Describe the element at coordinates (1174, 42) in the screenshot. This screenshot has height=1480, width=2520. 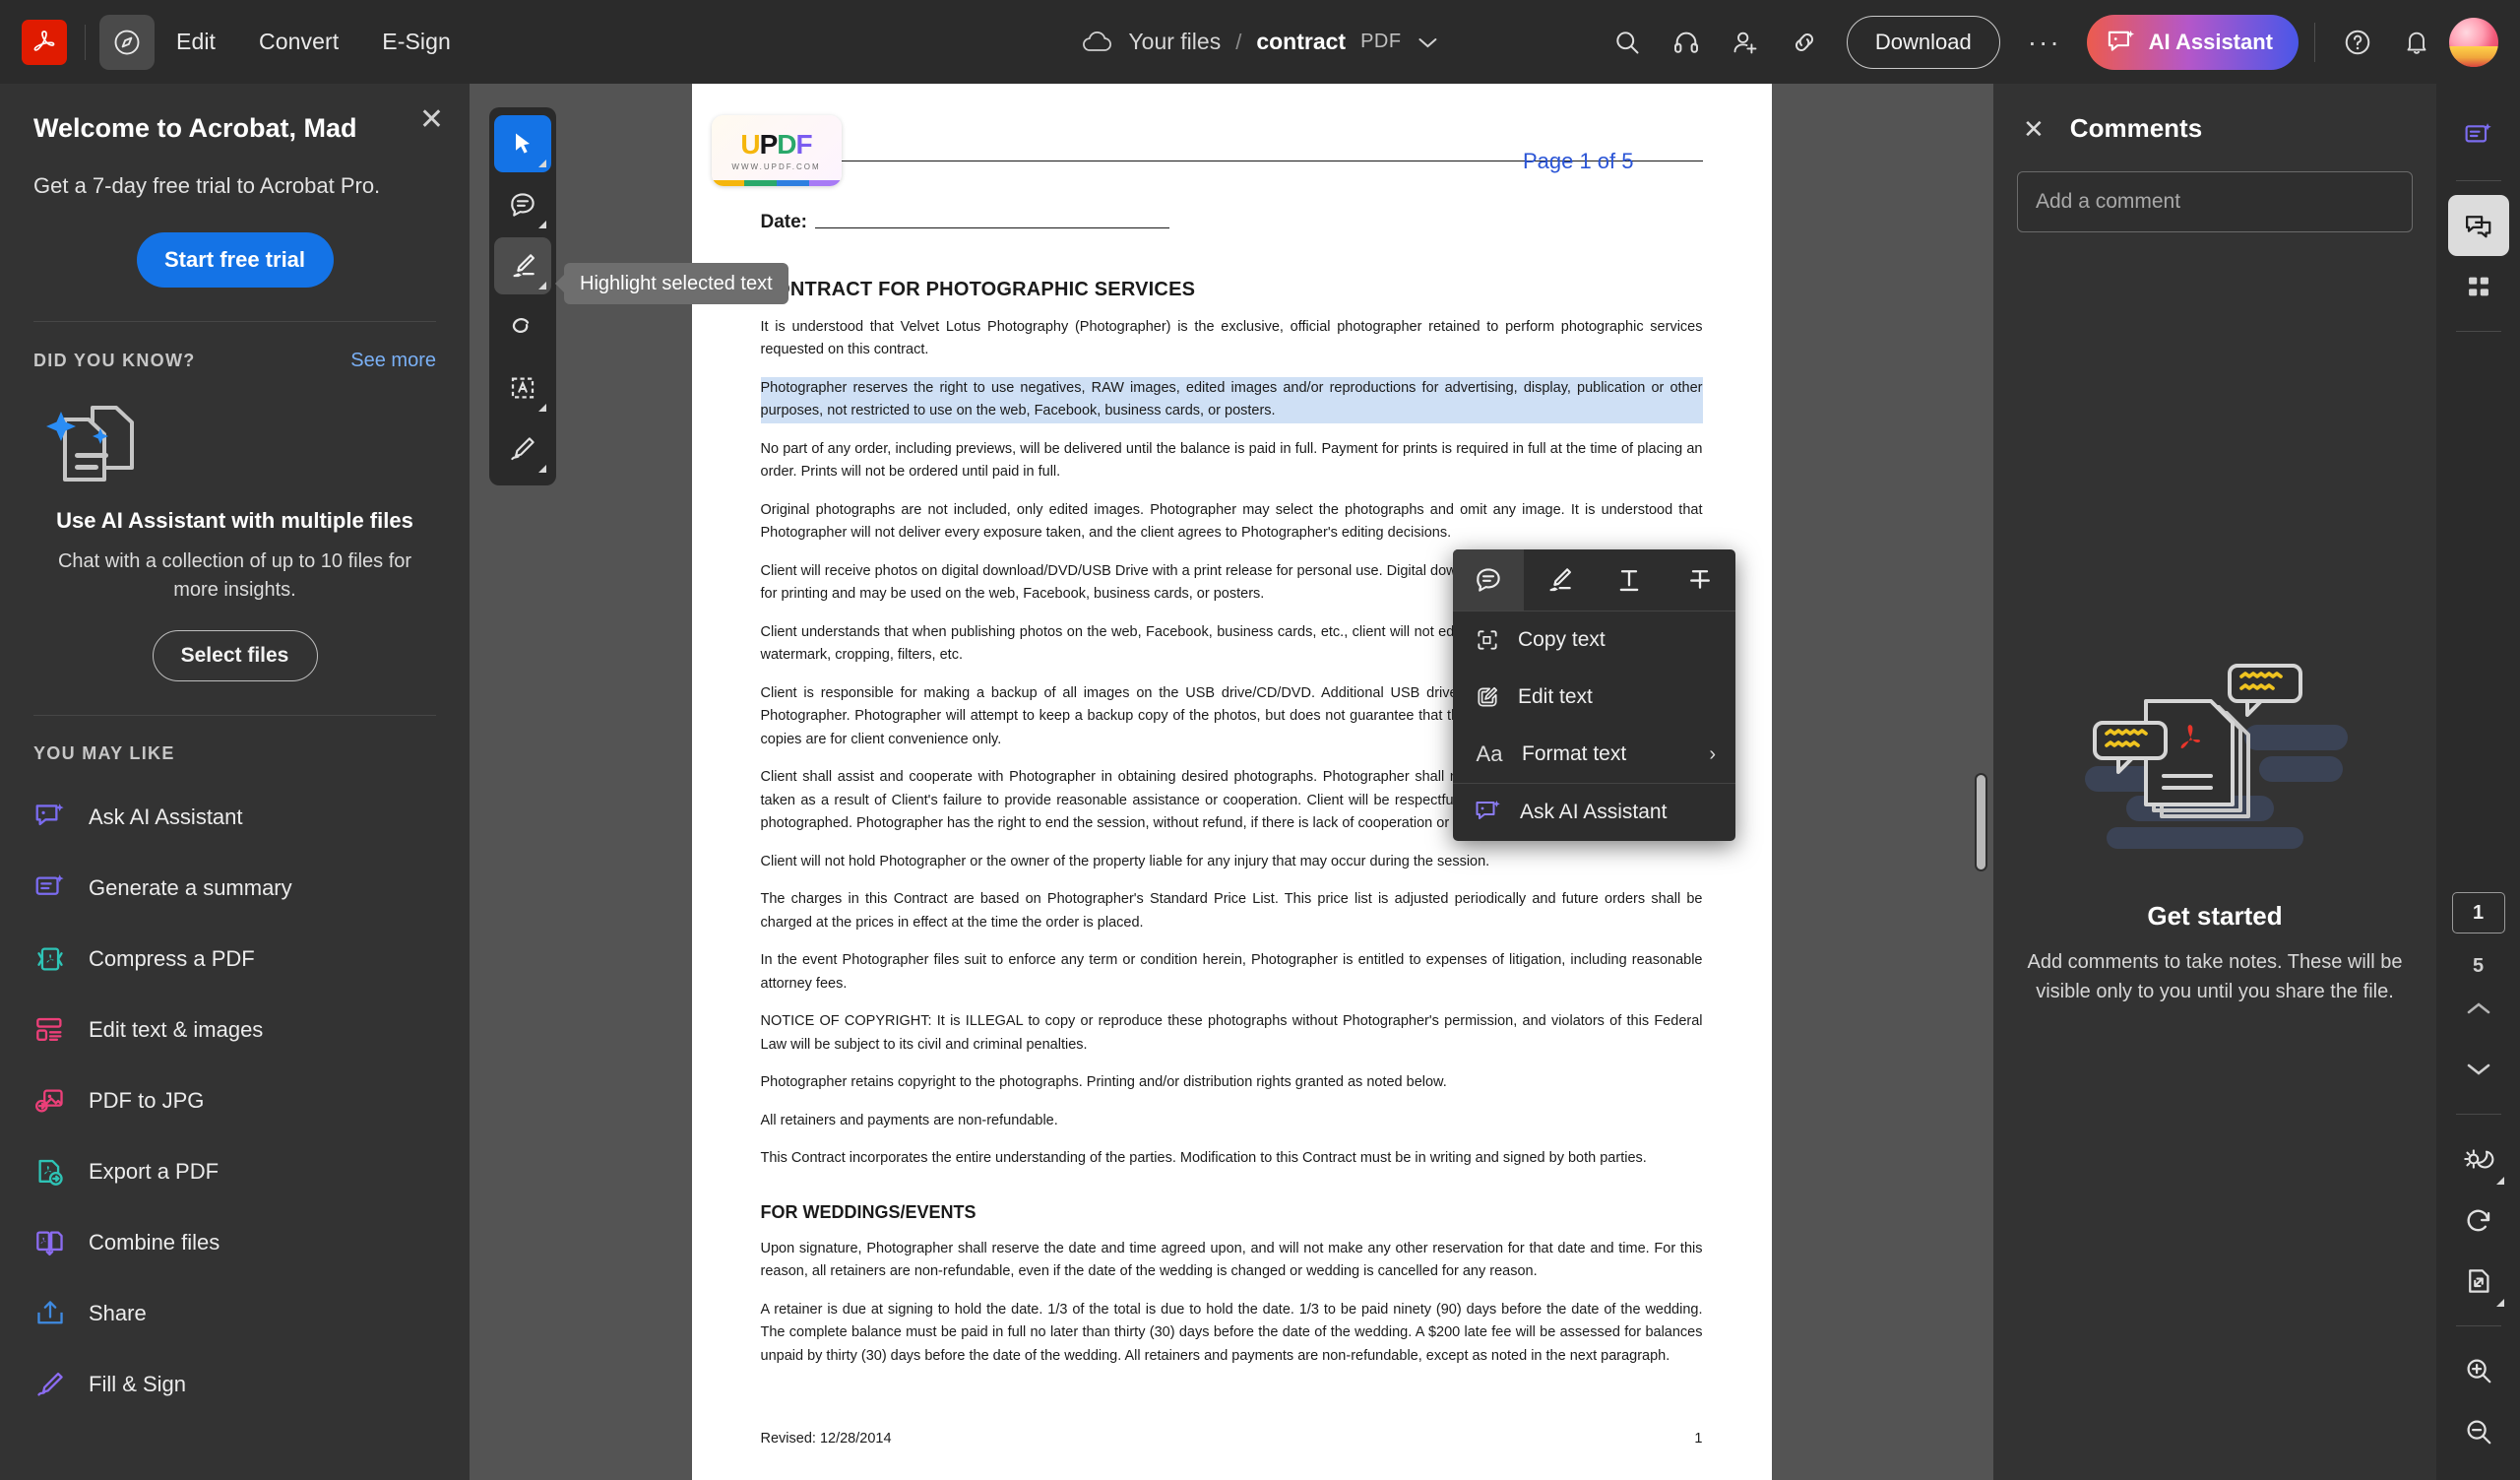
I see `breadcrumb-root: Your files` at that location.